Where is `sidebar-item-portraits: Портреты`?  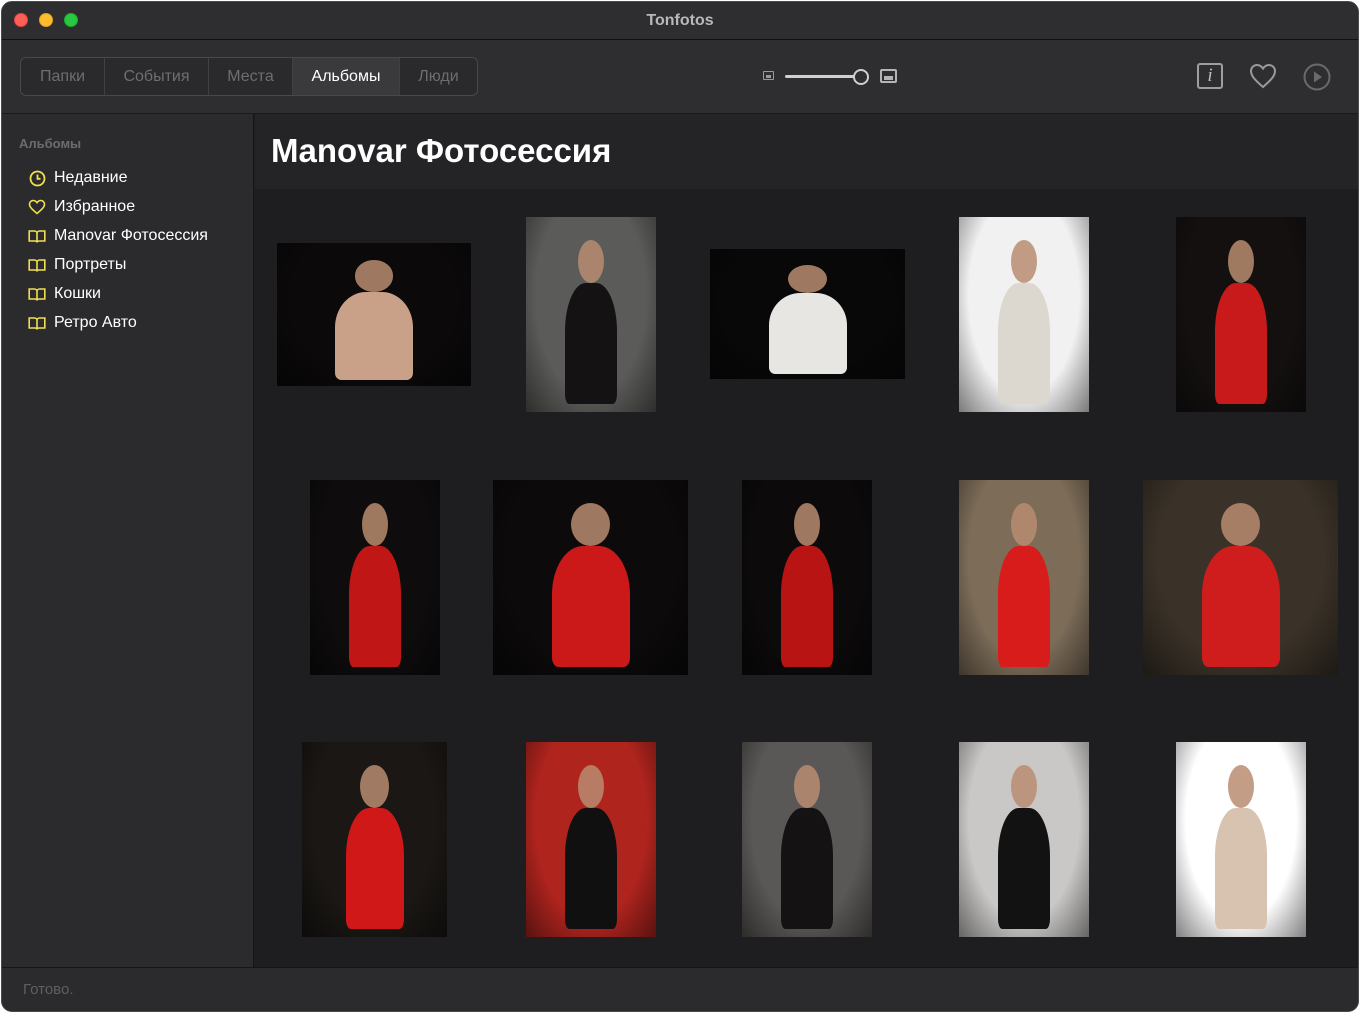 sidebar-item-portraits: Портреты is located at coordinates (77, 265).